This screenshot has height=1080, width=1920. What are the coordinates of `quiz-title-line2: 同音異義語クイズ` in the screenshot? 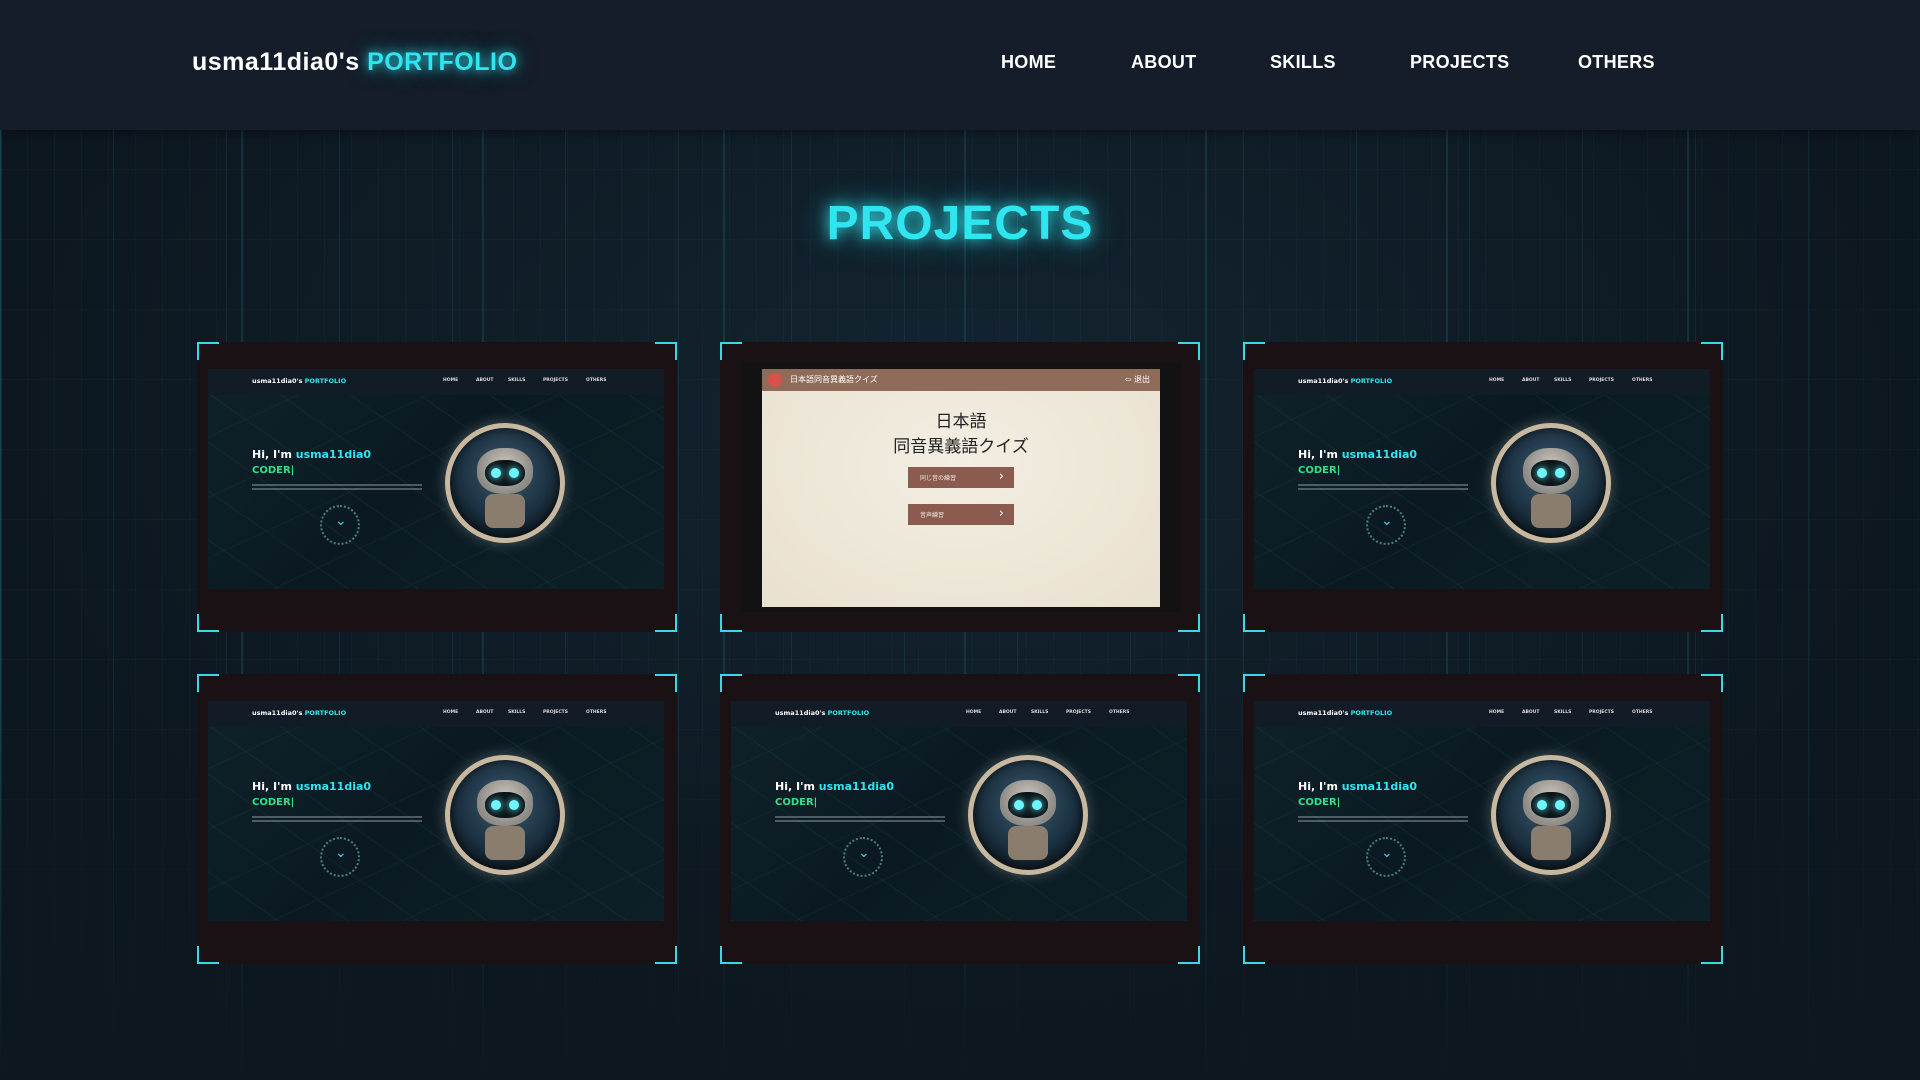 It's located at (961, 447).